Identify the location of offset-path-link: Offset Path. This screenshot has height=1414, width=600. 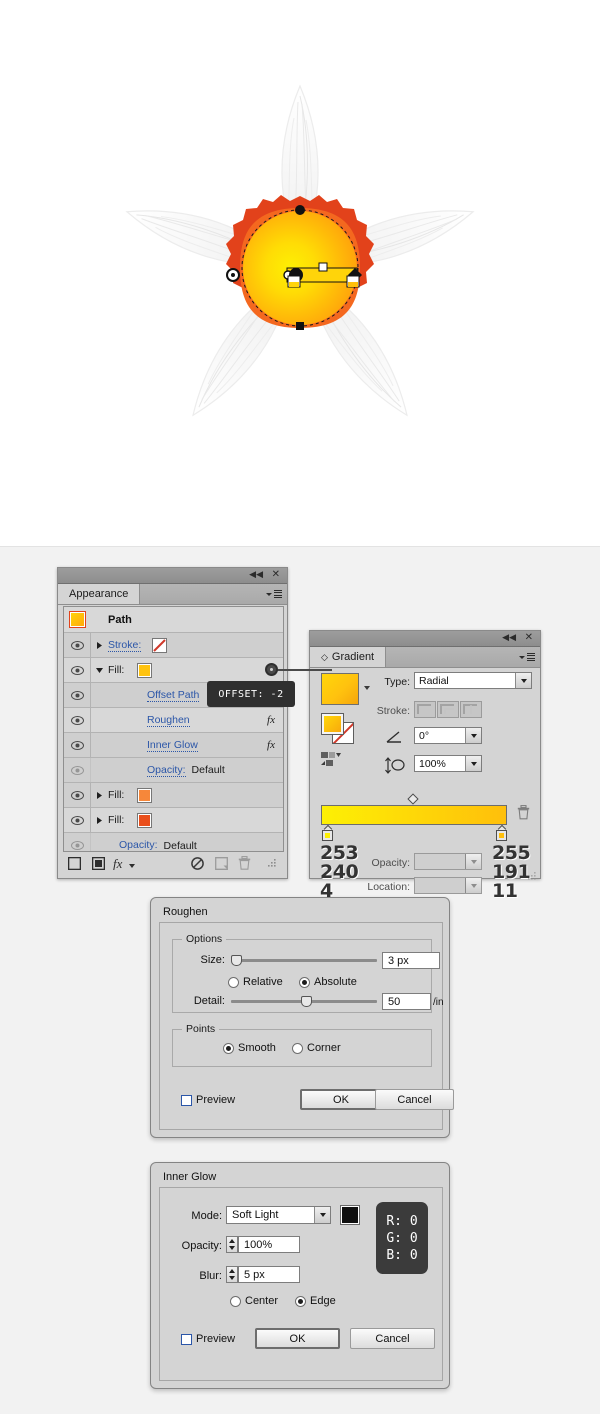
(173, 695).